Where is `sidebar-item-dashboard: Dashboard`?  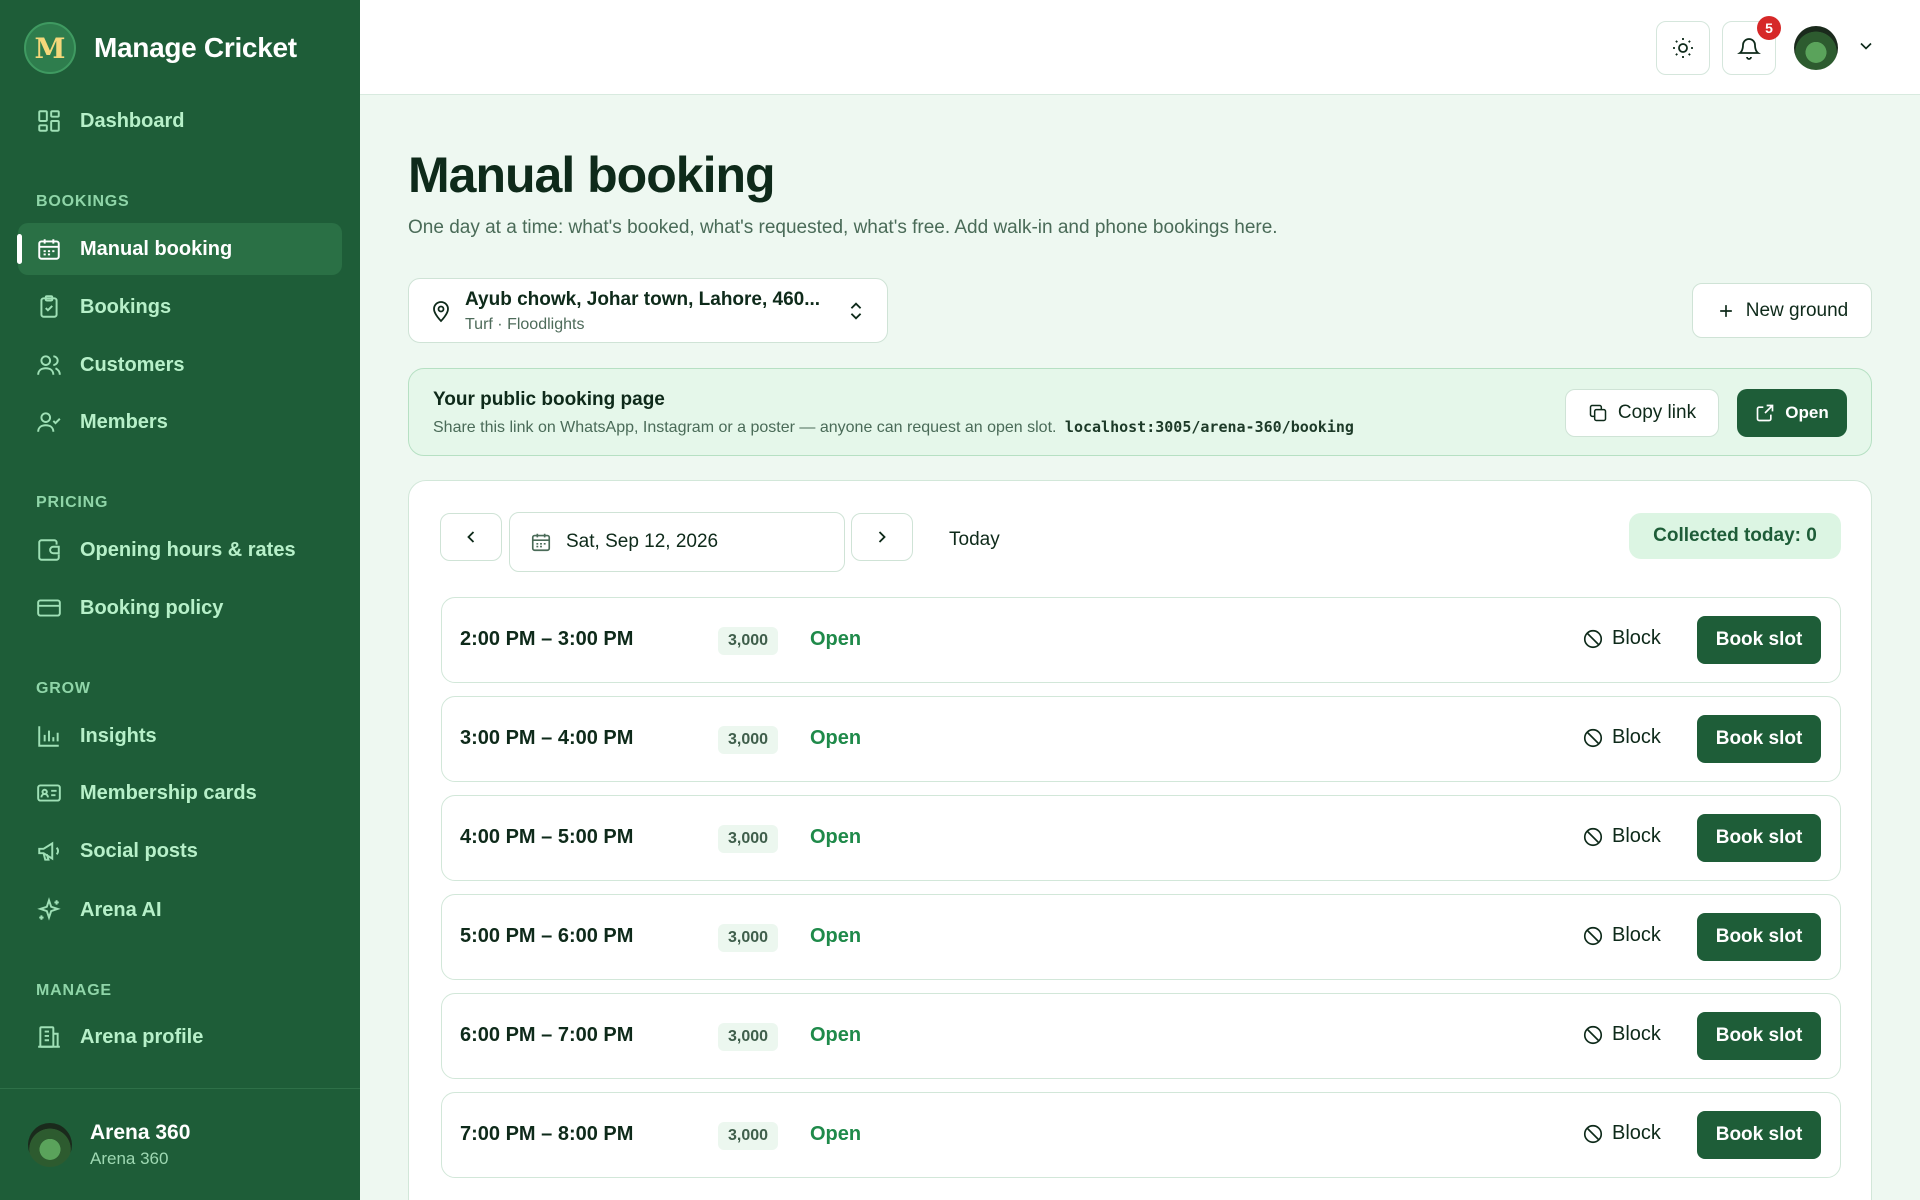
sidebar-item-dashboard: Dashboard is located at coordinates (180, 121).